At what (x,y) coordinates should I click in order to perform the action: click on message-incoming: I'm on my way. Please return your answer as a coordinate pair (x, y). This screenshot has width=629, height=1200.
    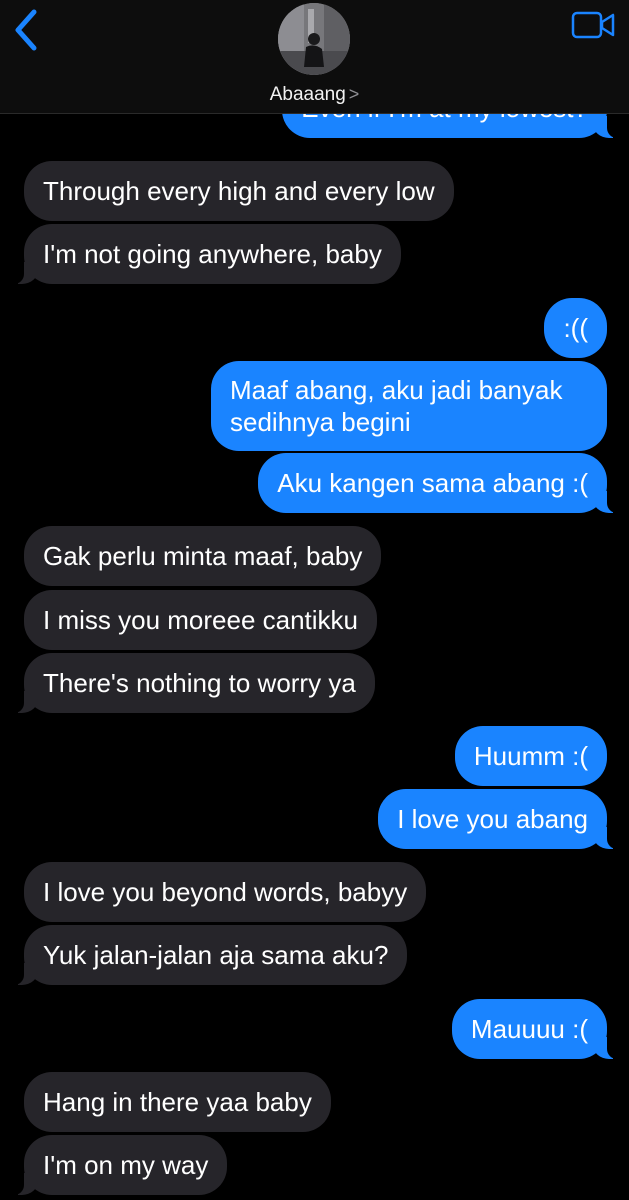
    Looking at the image, I should click on (120, 1165).